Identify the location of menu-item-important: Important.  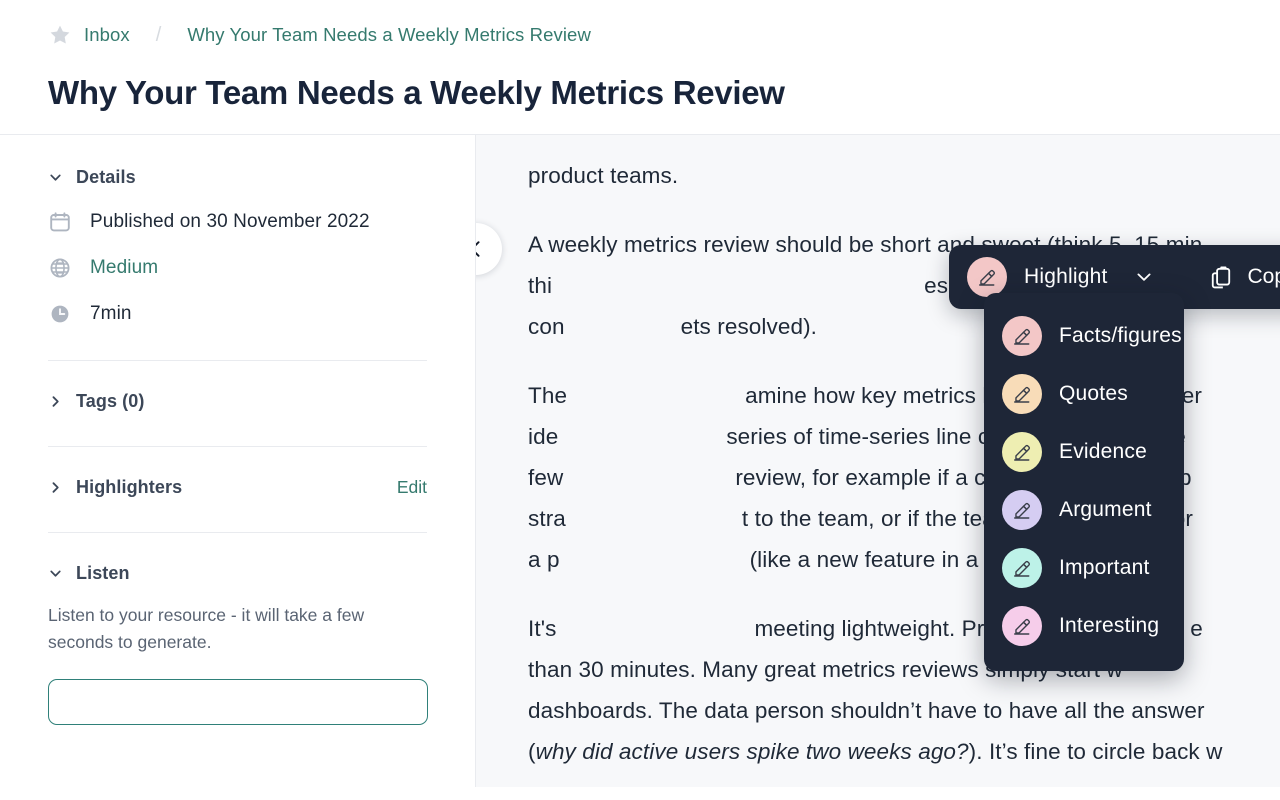
(1084, 568).